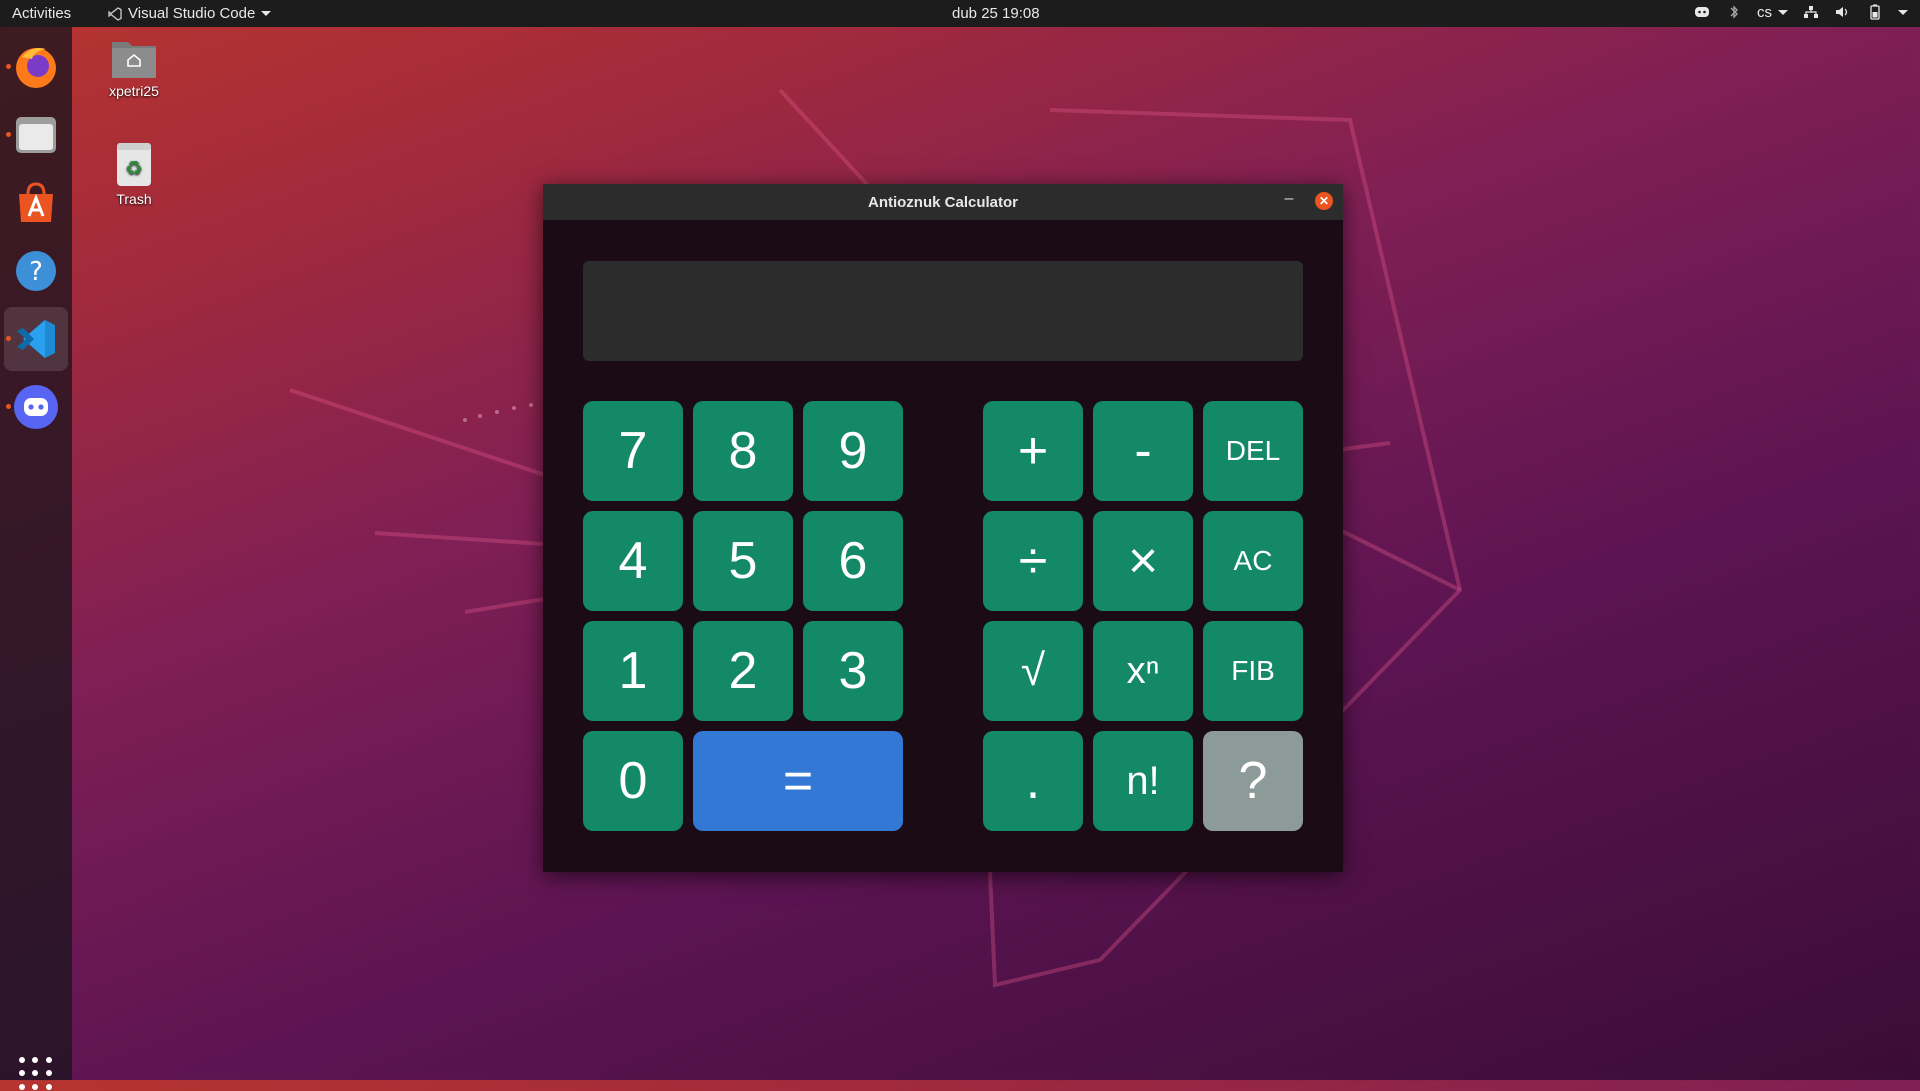  What do you see at coordinates (1033, 781) in the screenshot?
I see `decimal-point-button: .` at bounding box center [1033, 781].